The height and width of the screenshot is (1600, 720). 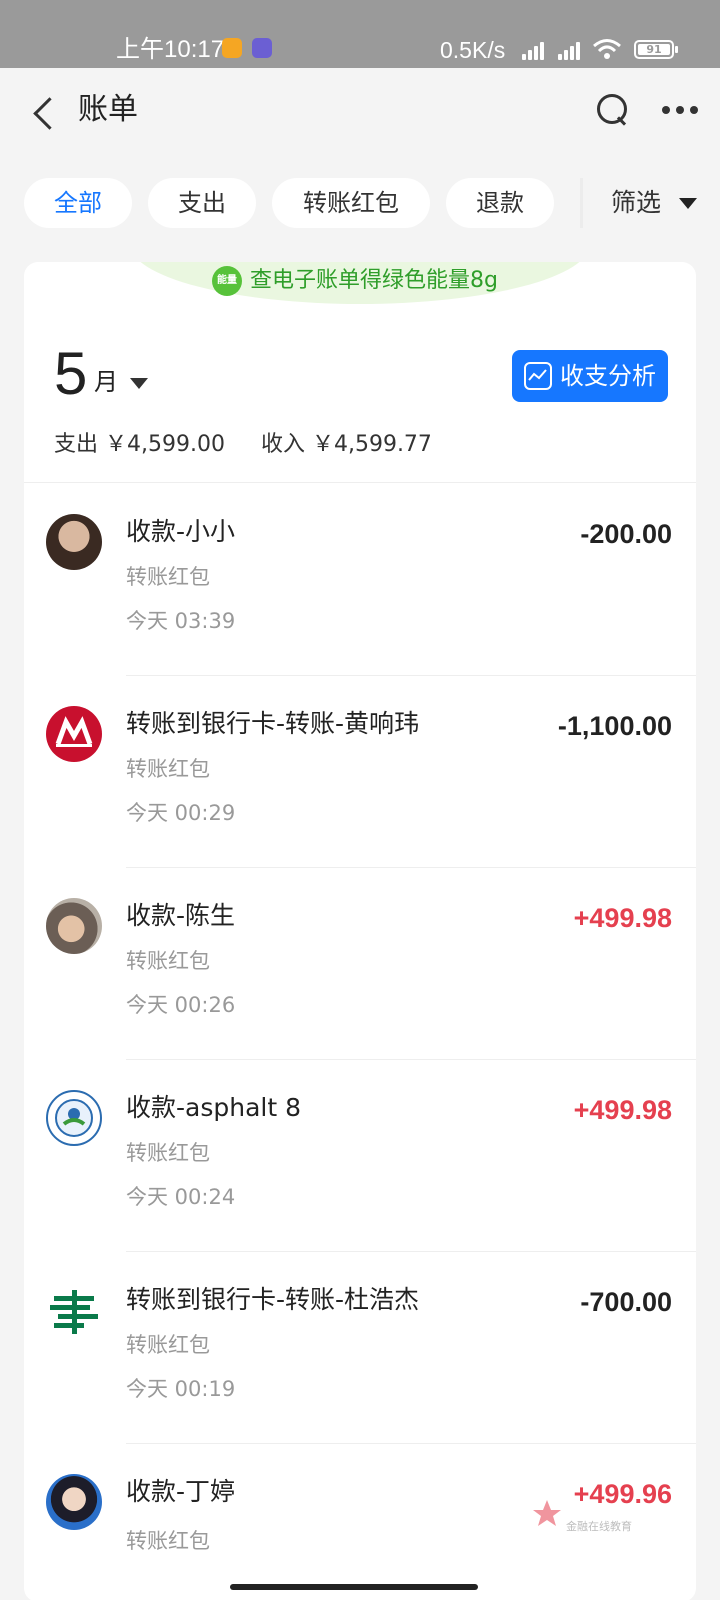 What do you see at coordinates (202, 203) in the screenshot?
I see `filter-chip-expense: 支出` at bounding box center [202, 203].